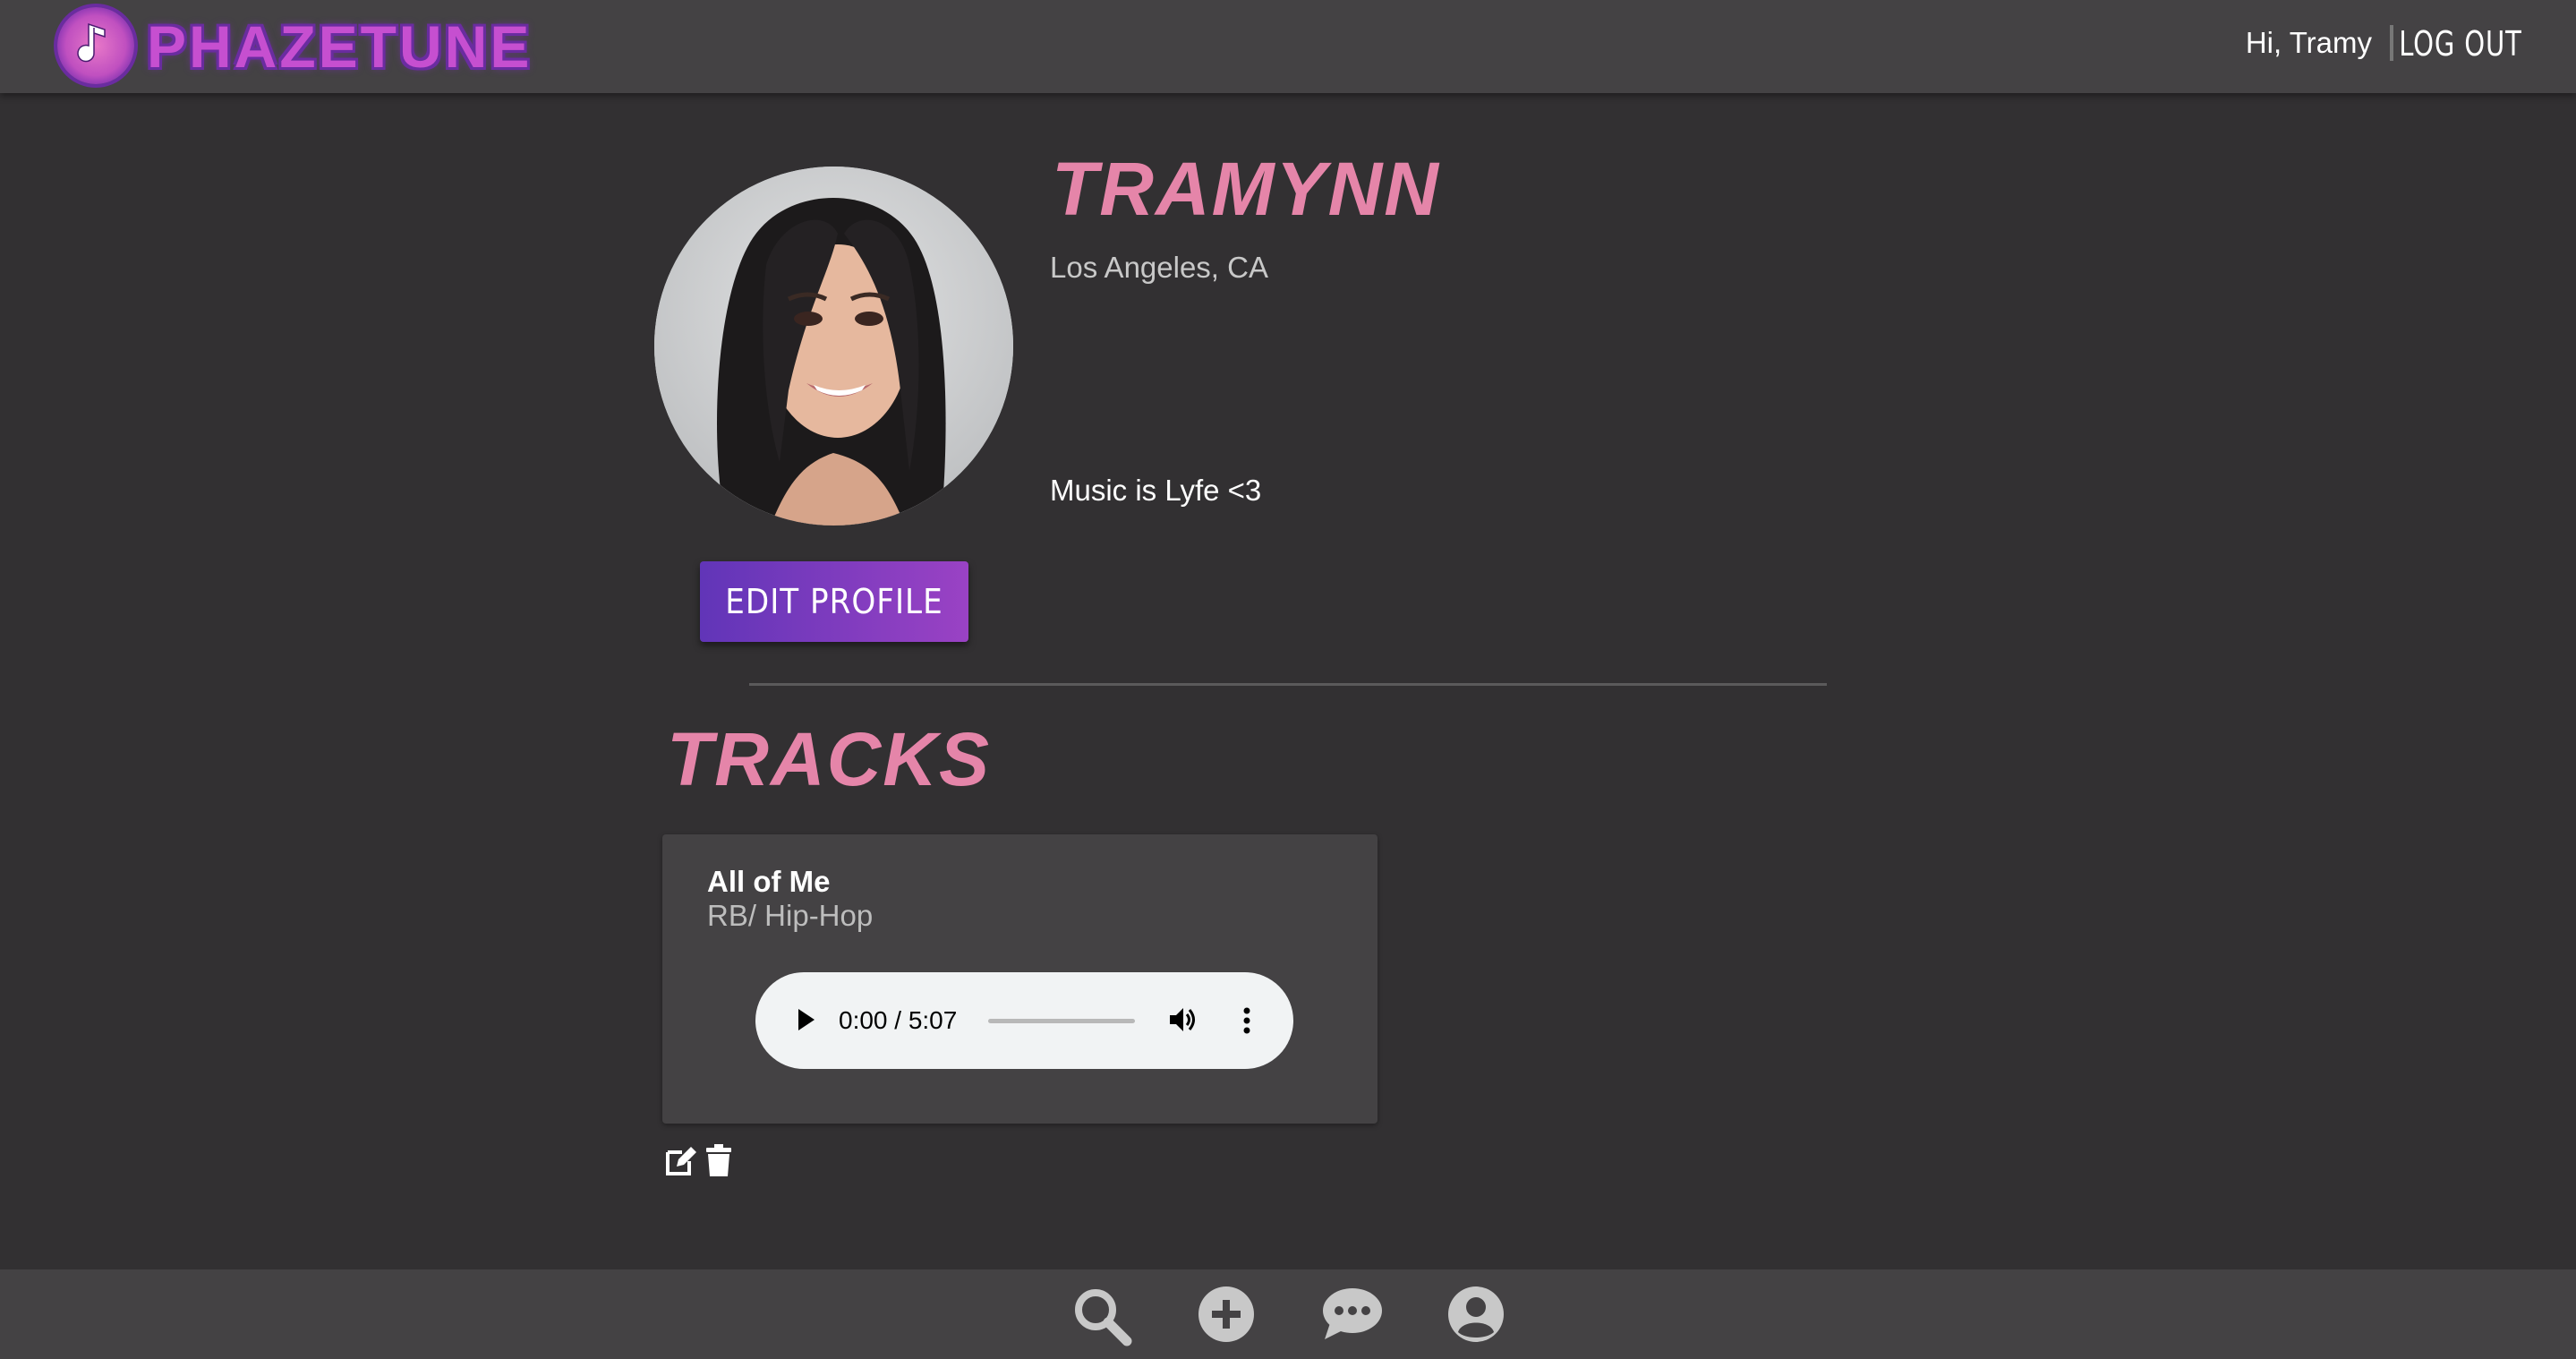 The height and width of the screenshot is (1359, 2576). What do you see at coordinates (1246, 1022) in the screenshot?
I see `more-options-icon` at bounding box center [1246, 1022].